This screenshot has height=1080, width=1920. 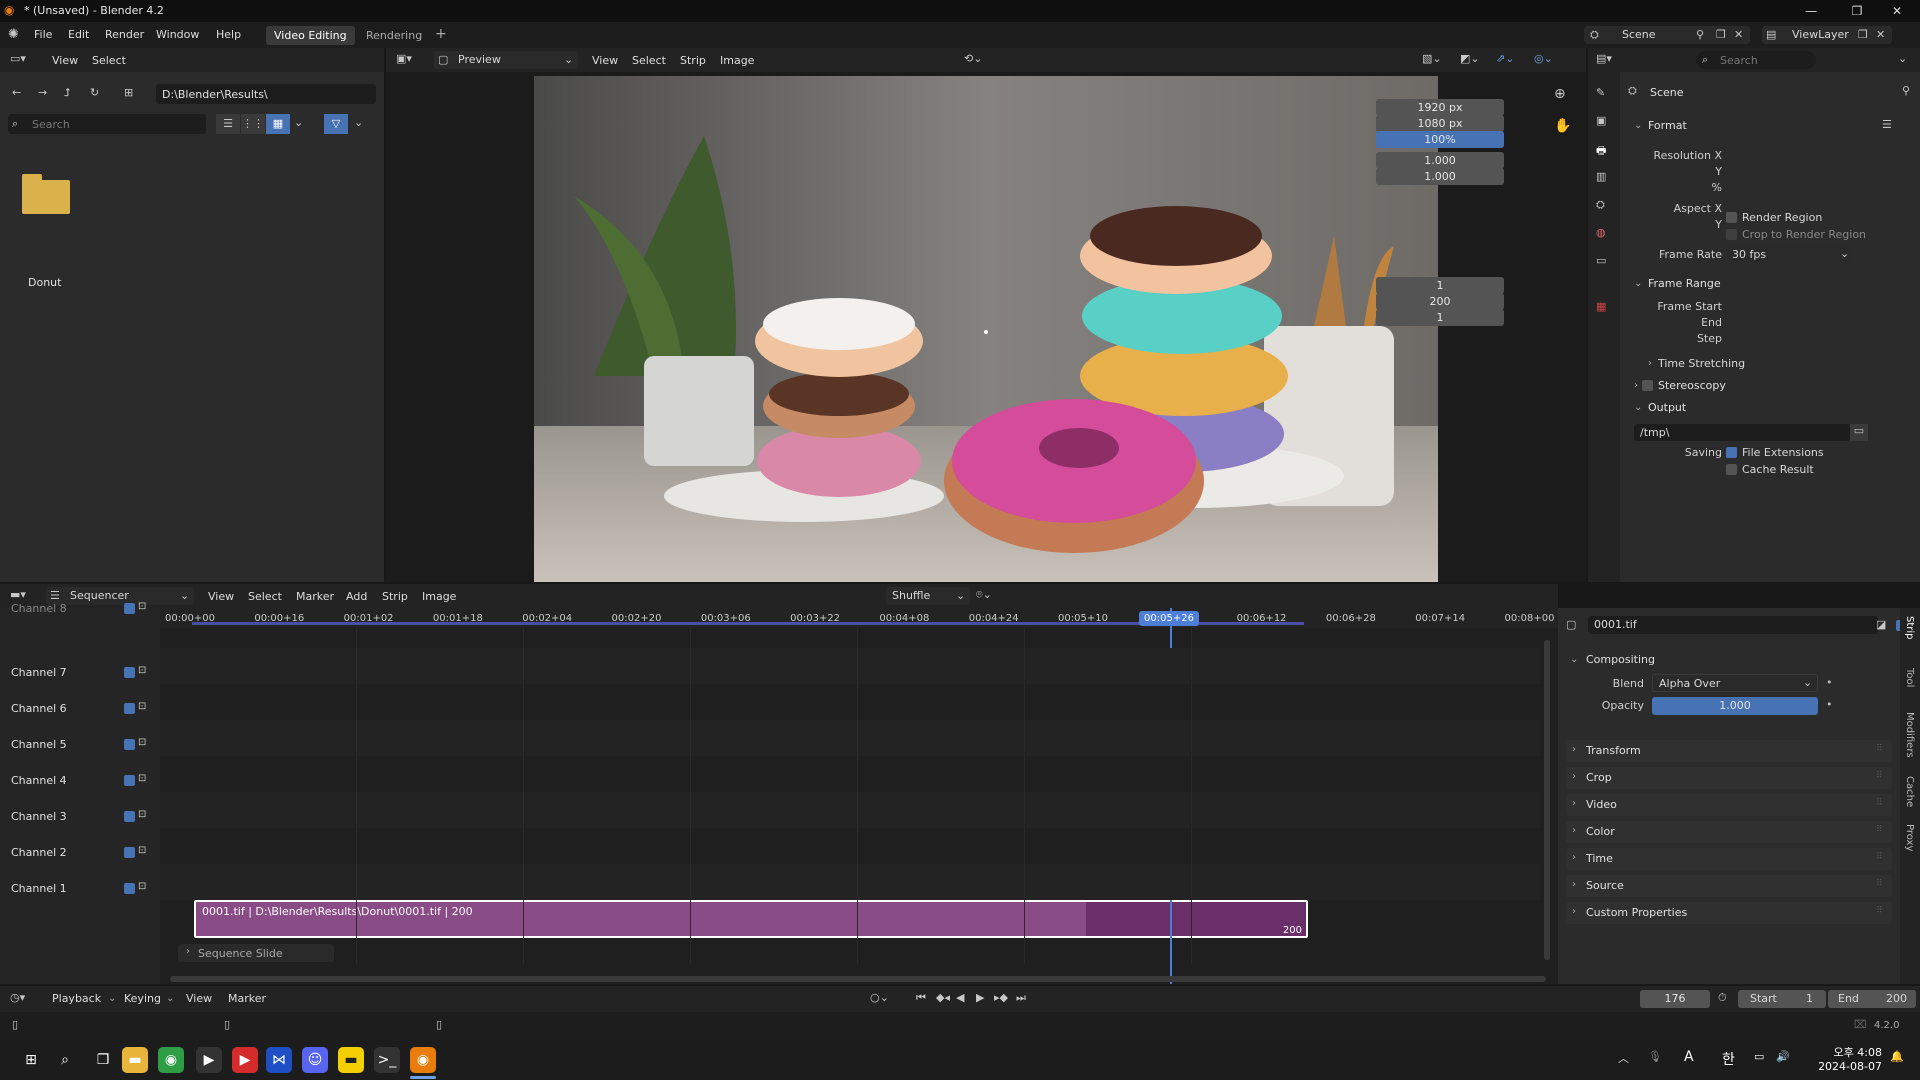 I want to click on aspect-x-field: 1.000, so click(x=1440, y=160).